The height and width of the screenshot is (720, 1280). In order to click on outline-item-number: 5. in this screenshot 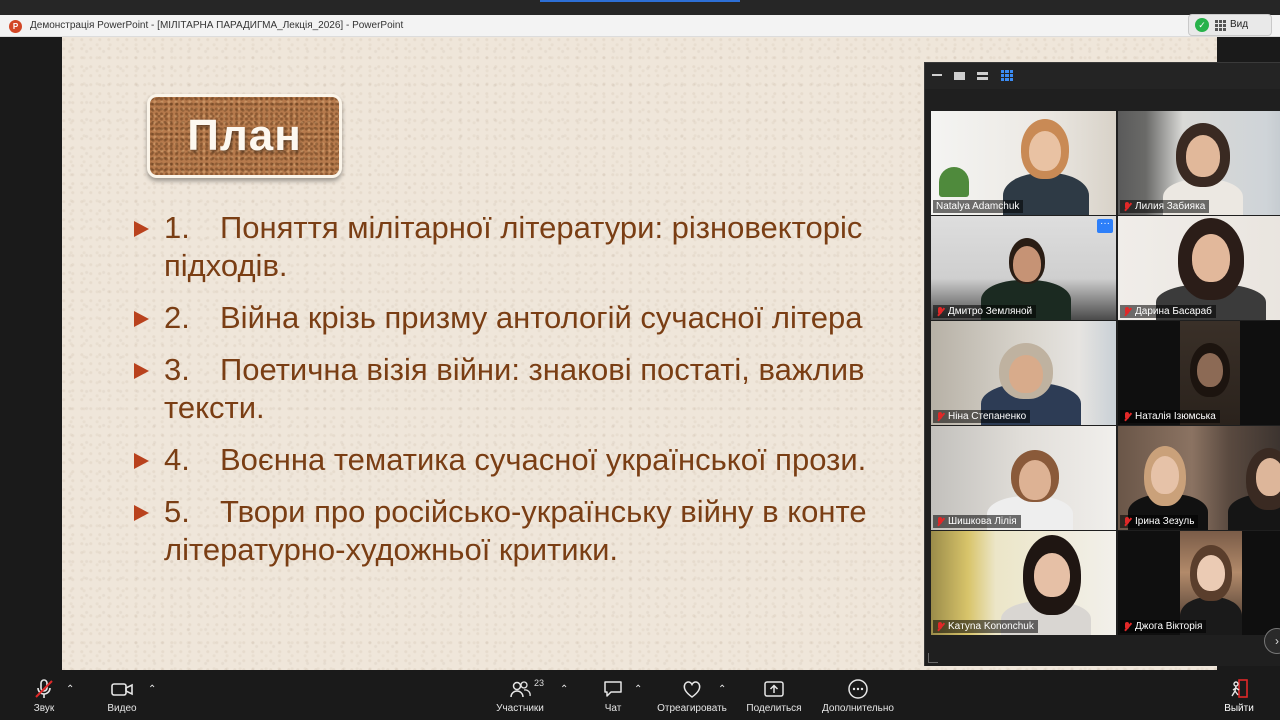, I will do `click(177, 511)`.